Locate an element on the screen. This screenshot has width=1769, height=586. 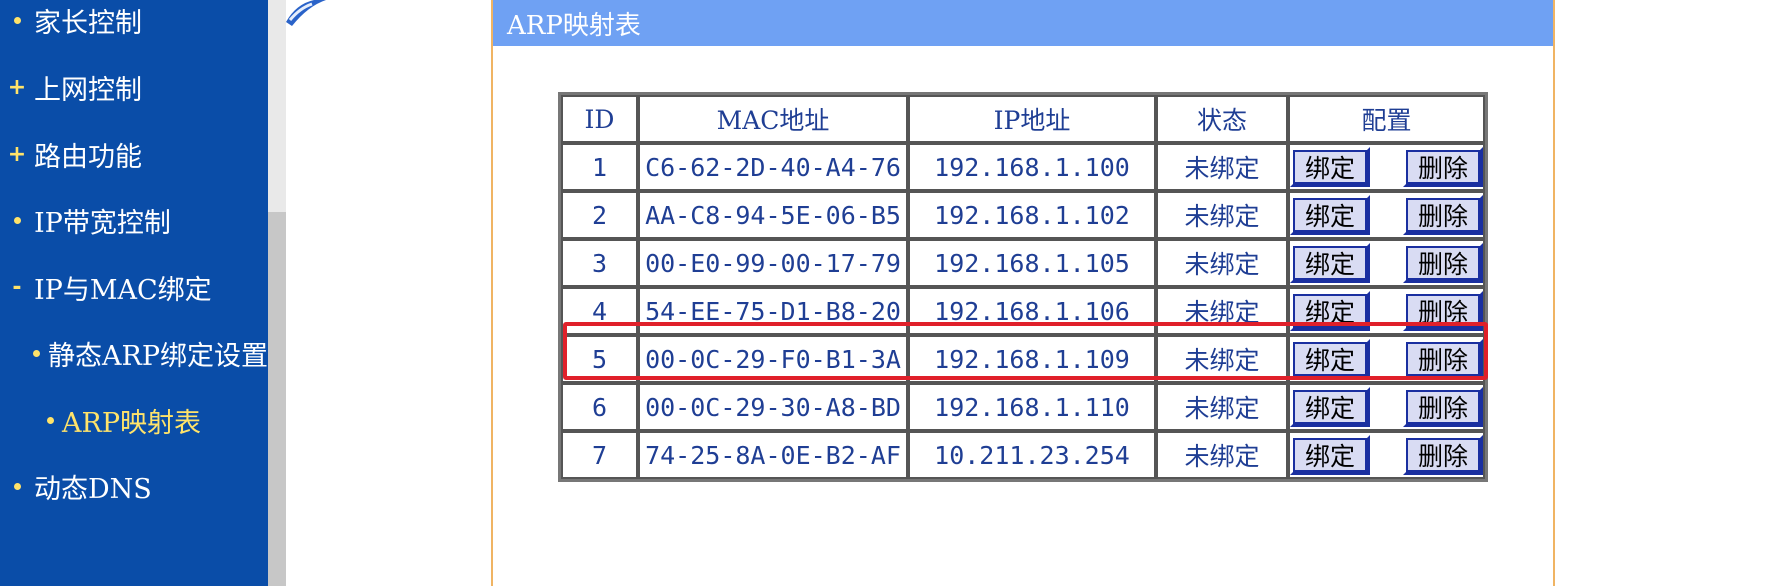
sidebar-item-label: 静态ARP绑定设置 is located at coordinates (158, 356).